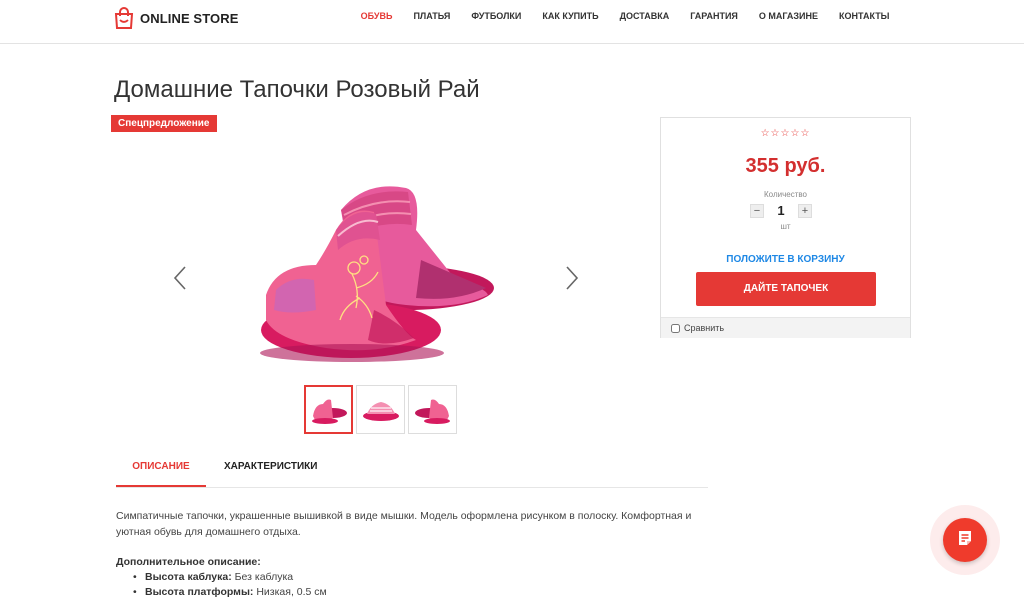  I want to click on thumbnail-strip, so click(380, 409).